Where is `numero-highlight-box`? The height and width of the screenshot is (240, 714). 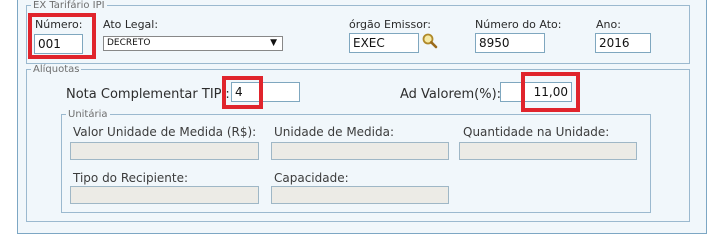
numero-highlight-box is located at coordinates (62, 36).